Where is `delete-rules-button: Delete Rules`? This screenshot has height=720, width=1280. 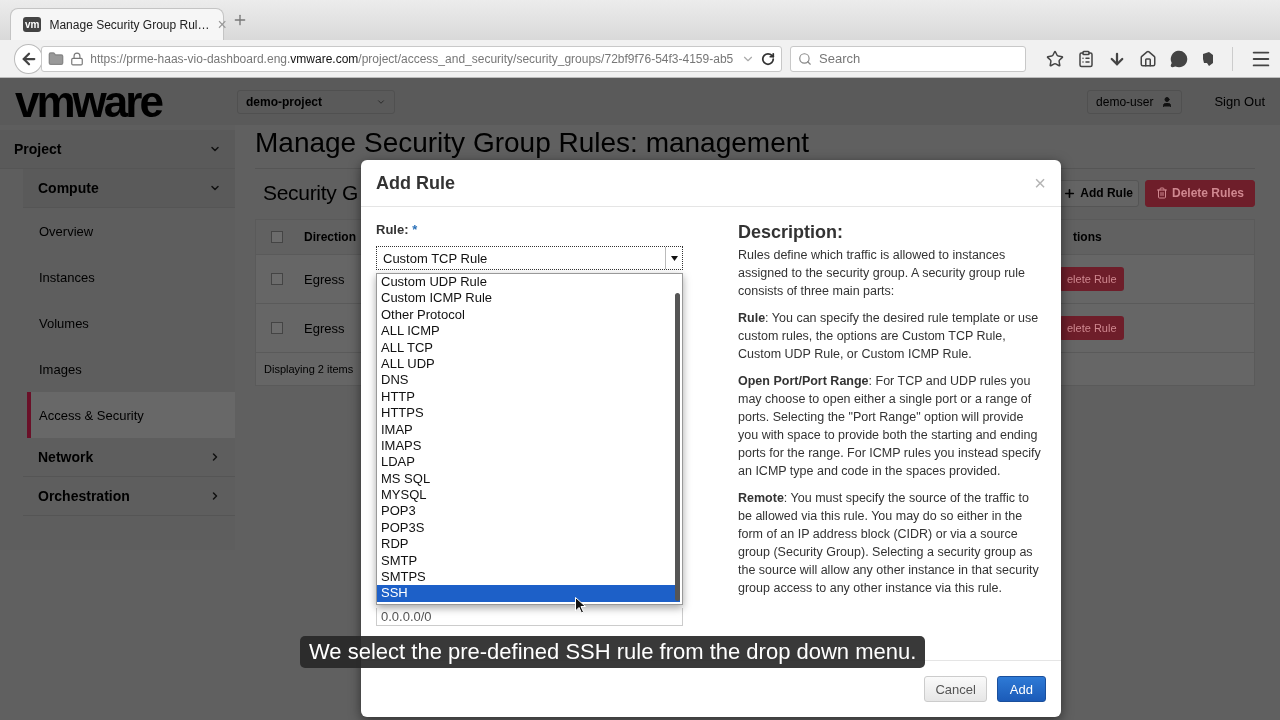
delete-rules-button: Delete Rules is located at coordinates (1199, 193).